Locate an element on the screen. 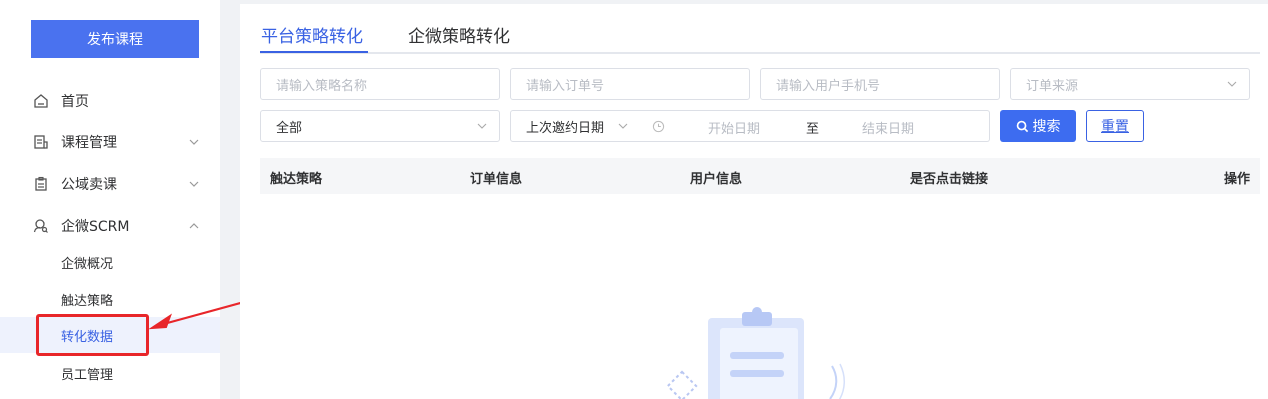 The image size is (1268, 399). date-type-select: 上次邀约日期 is located at coordinates (575, 126).